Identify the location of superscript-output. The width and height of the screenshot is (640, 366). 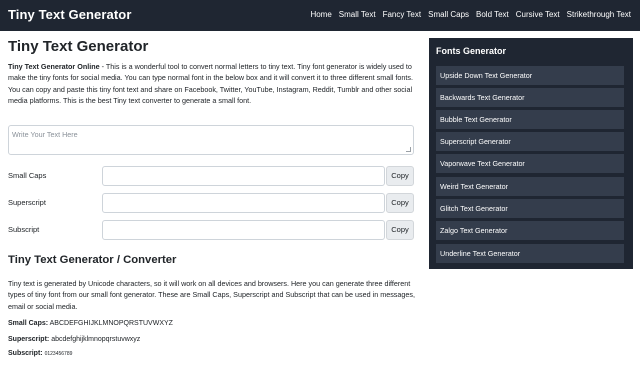
(243, 203).